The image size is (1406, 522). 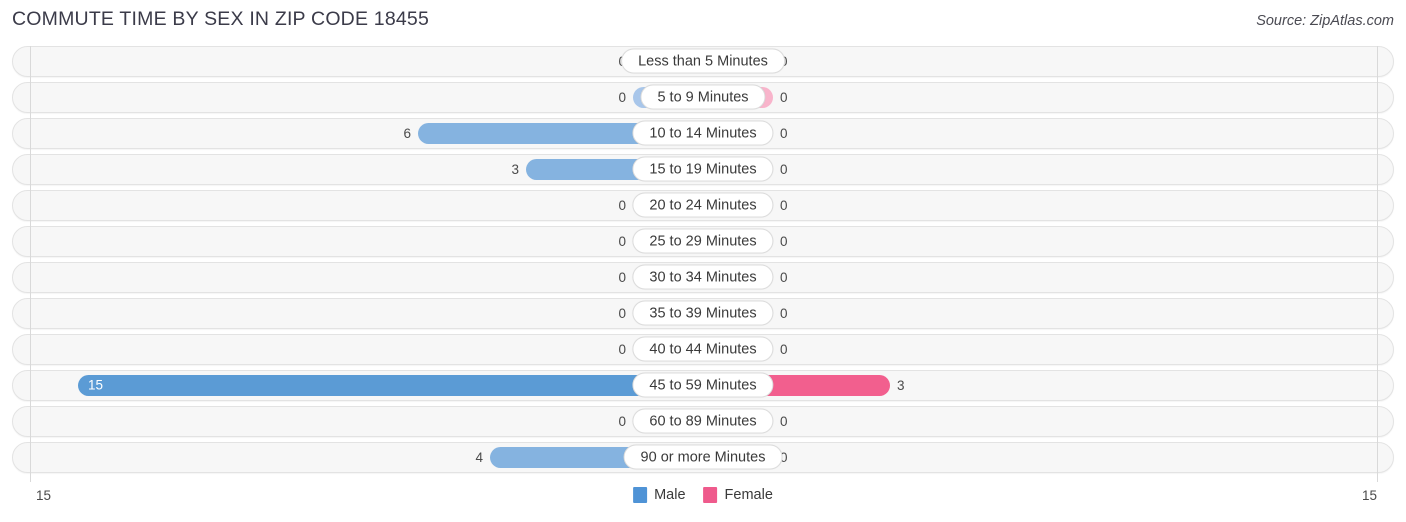 I want to click on table-row: 00Less than 5 Minutes, so click(x=703, y=61).